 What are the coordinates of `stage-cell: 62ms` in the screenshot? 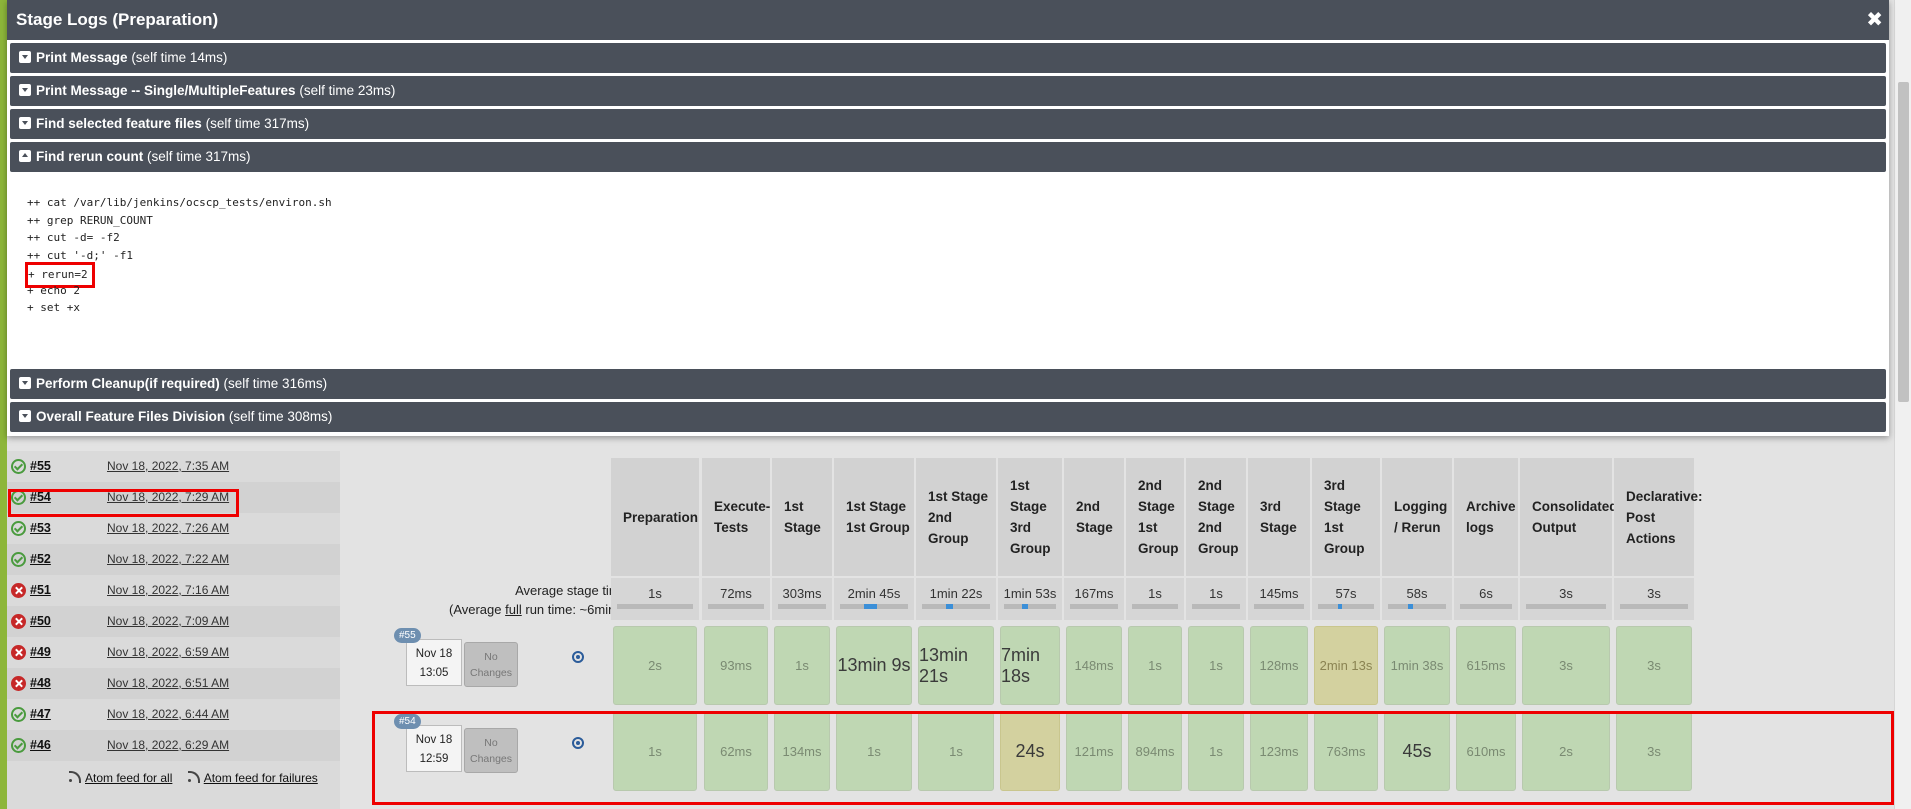 It's located at (736, 751).